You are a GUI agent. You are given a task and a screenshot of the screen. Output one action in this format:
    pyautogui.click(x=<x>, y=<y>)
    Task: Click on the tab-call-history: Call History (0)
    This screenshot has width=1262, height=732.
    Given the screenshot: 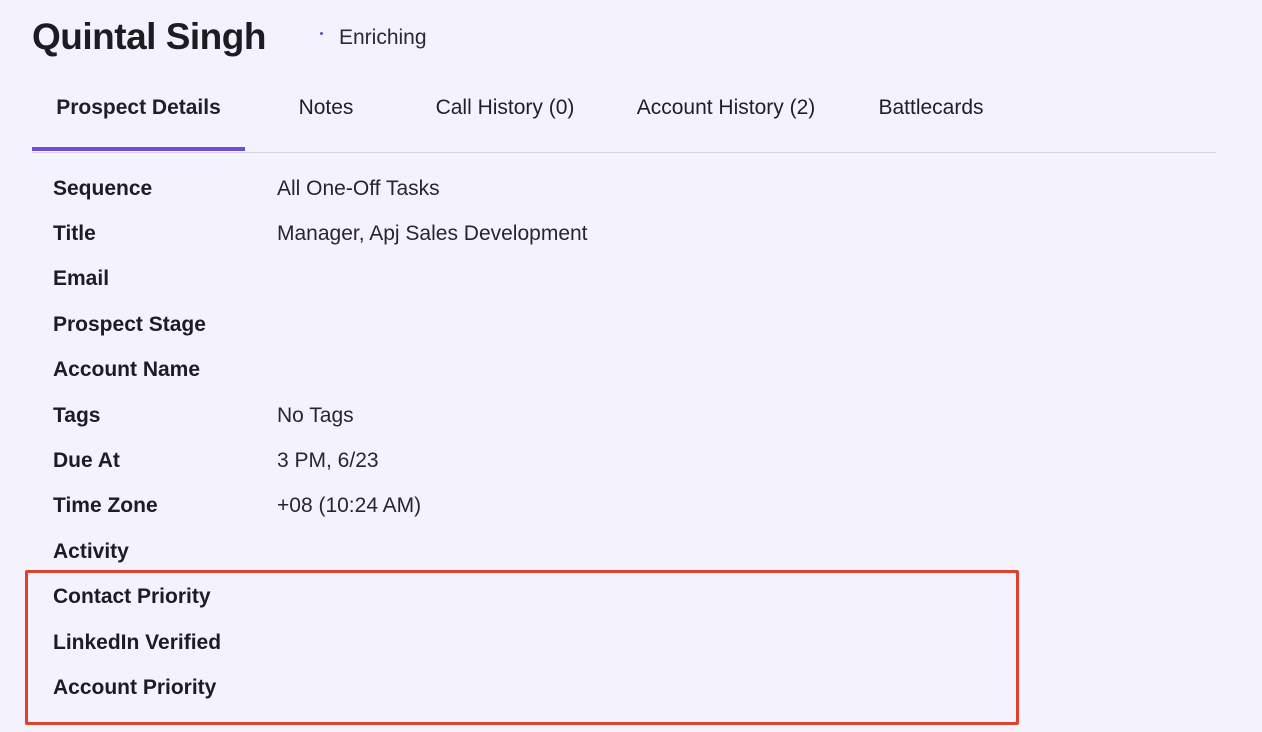 What is the action you would take?
    pyautogui.click(x=505, y=115)
    